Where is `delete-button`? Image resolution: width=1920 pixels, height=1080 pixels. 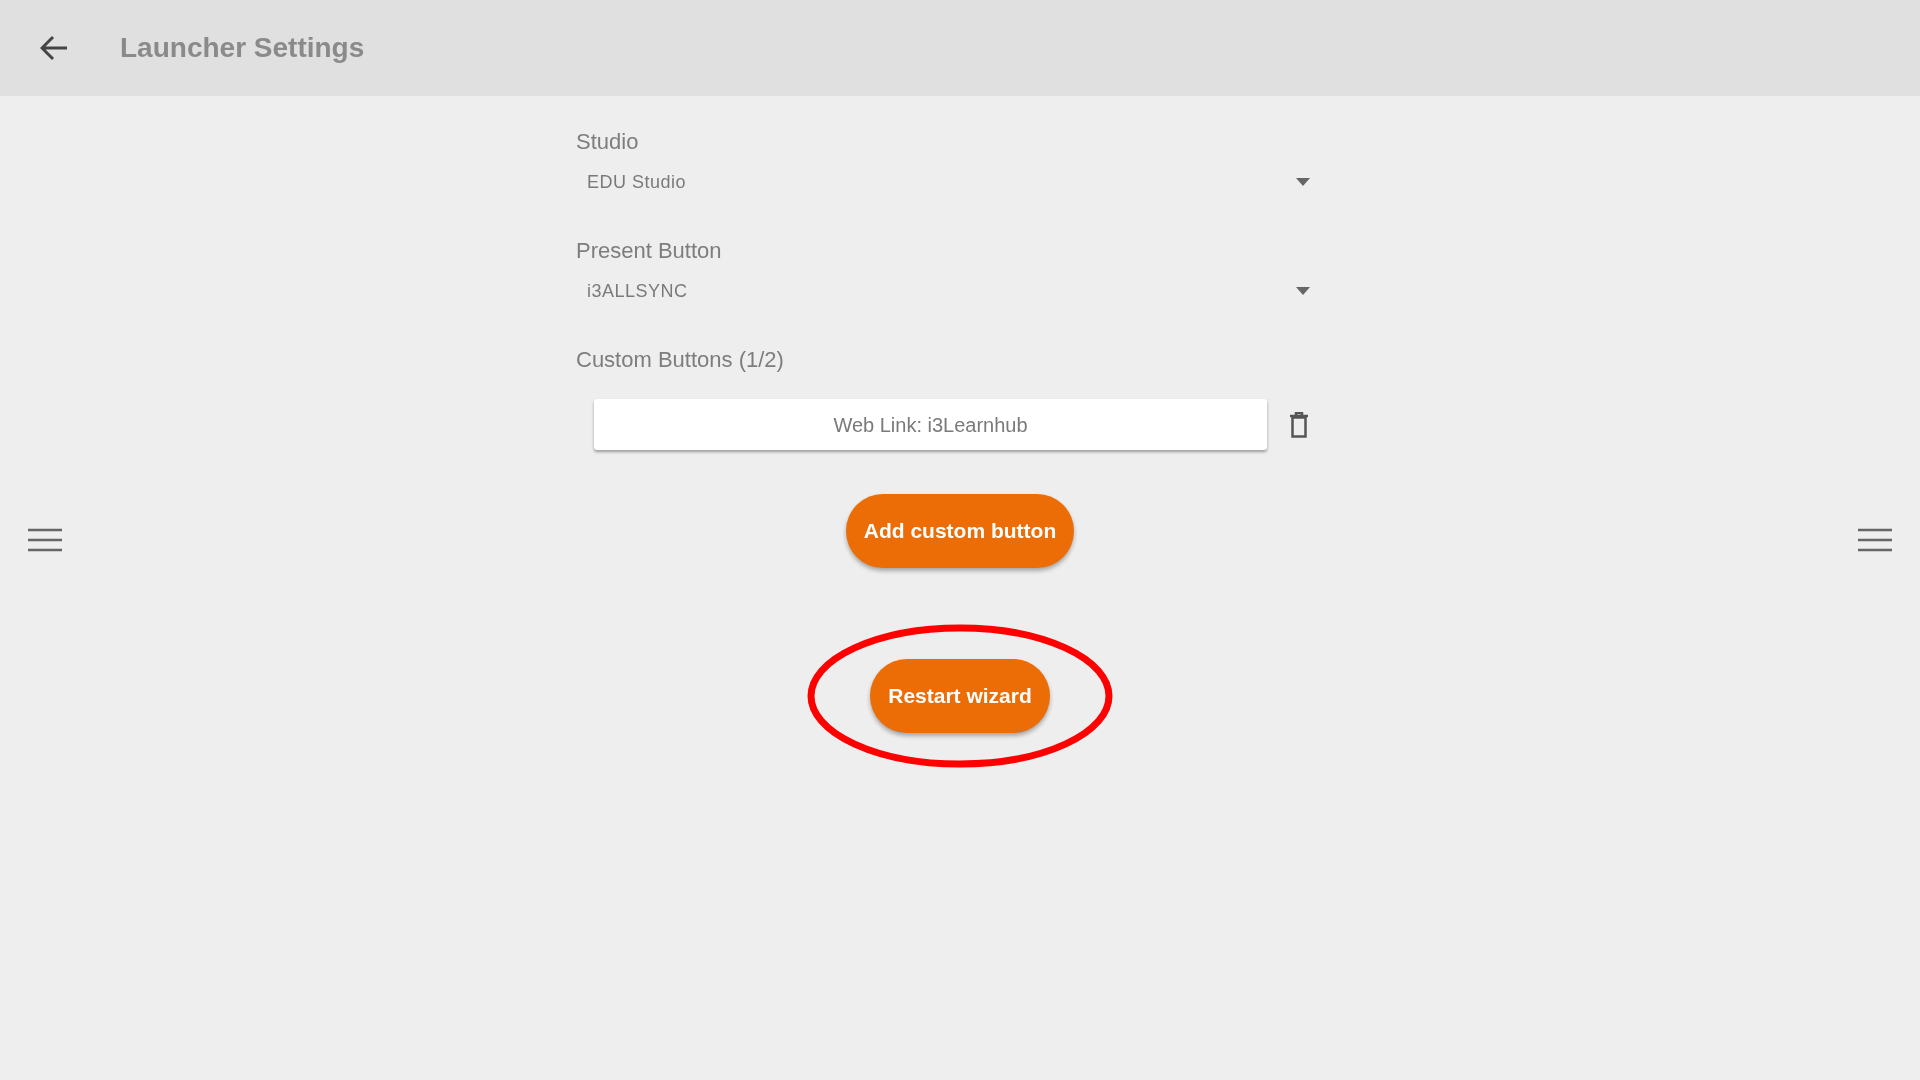 delete-button is located at coordinates (1299, 424).